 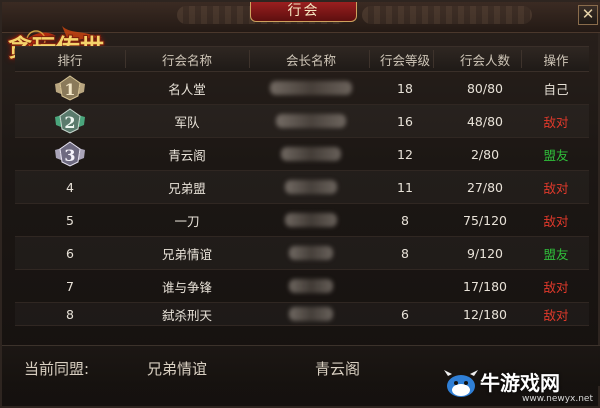 I want to click on table-row: 1 名人堂 18 80/80 自己, so click(x=302, y=88).